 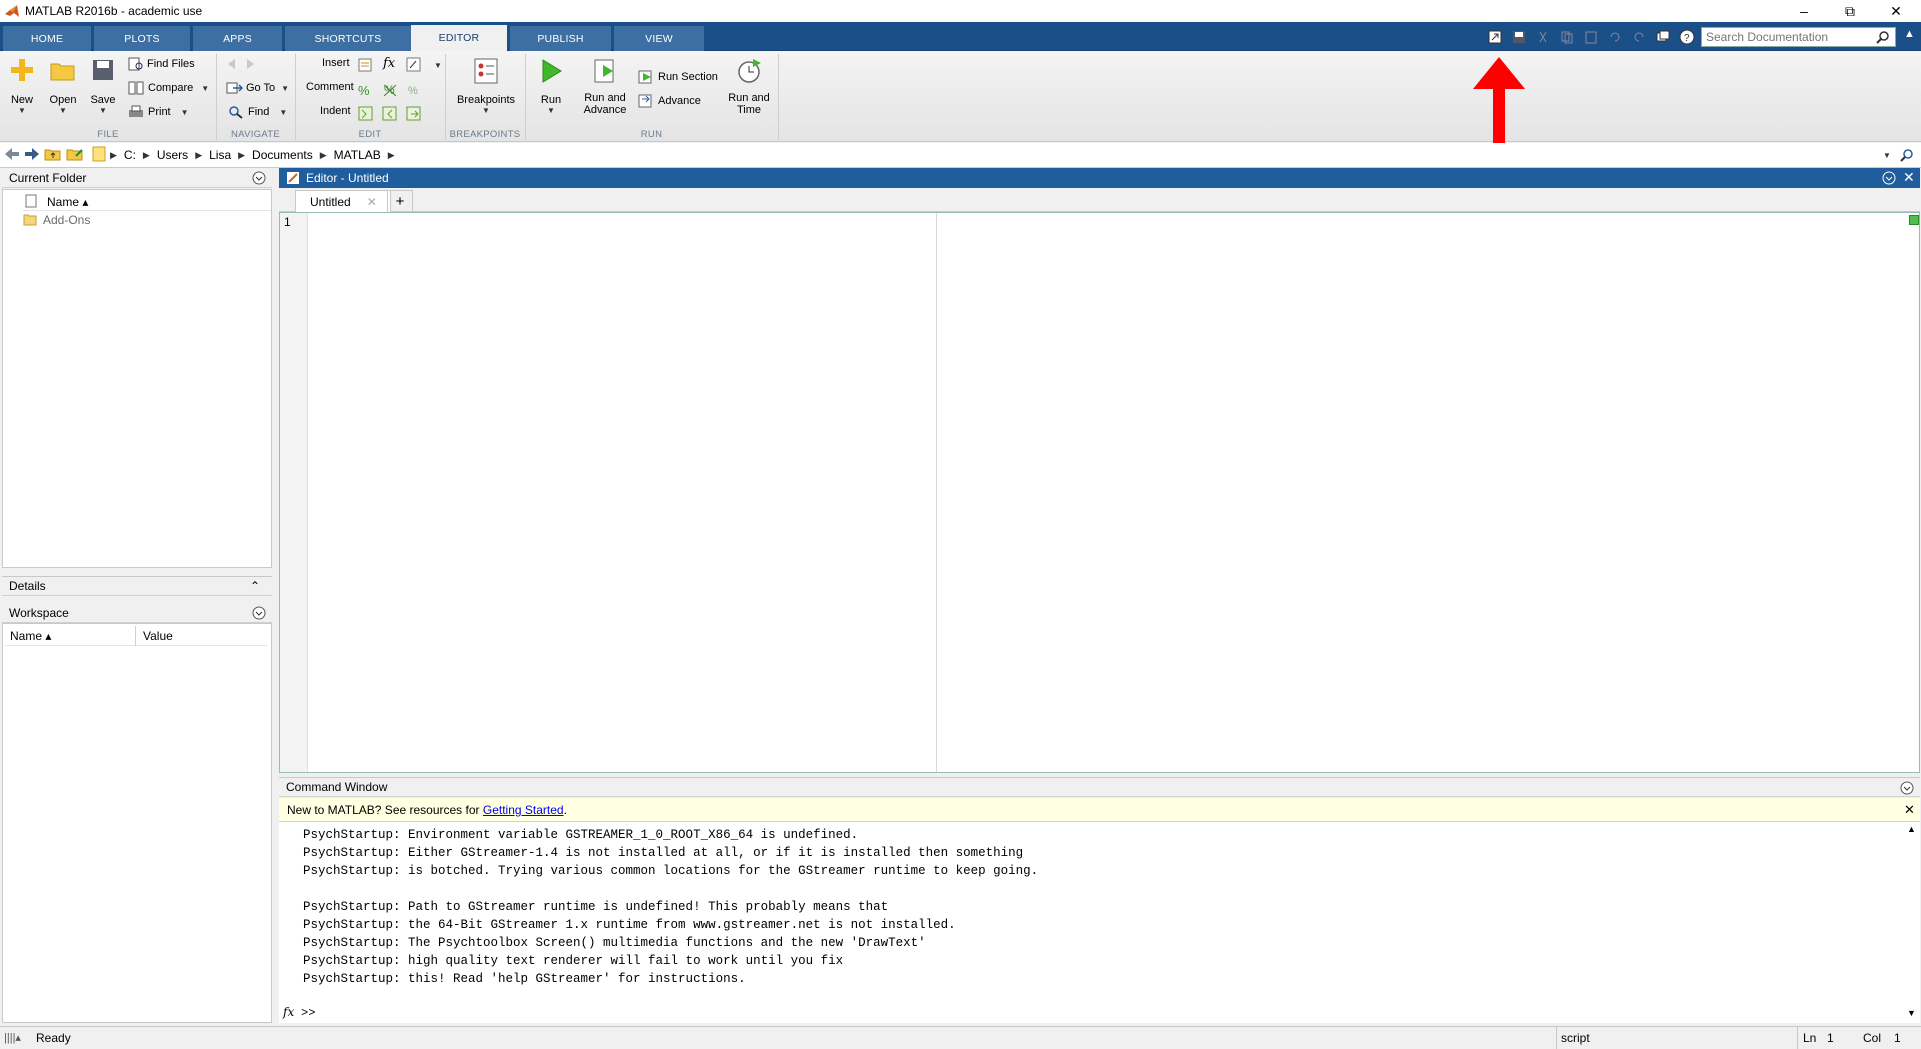 I want to click on path-segment: Users, so click(x=172, y=155).